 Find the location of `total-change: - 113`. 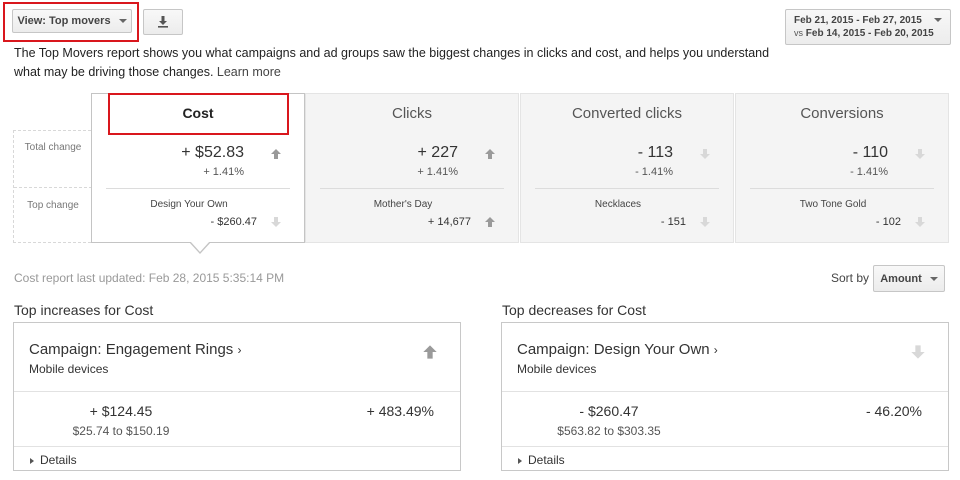

total-change: - 113 is located at coordinates (655, 152).